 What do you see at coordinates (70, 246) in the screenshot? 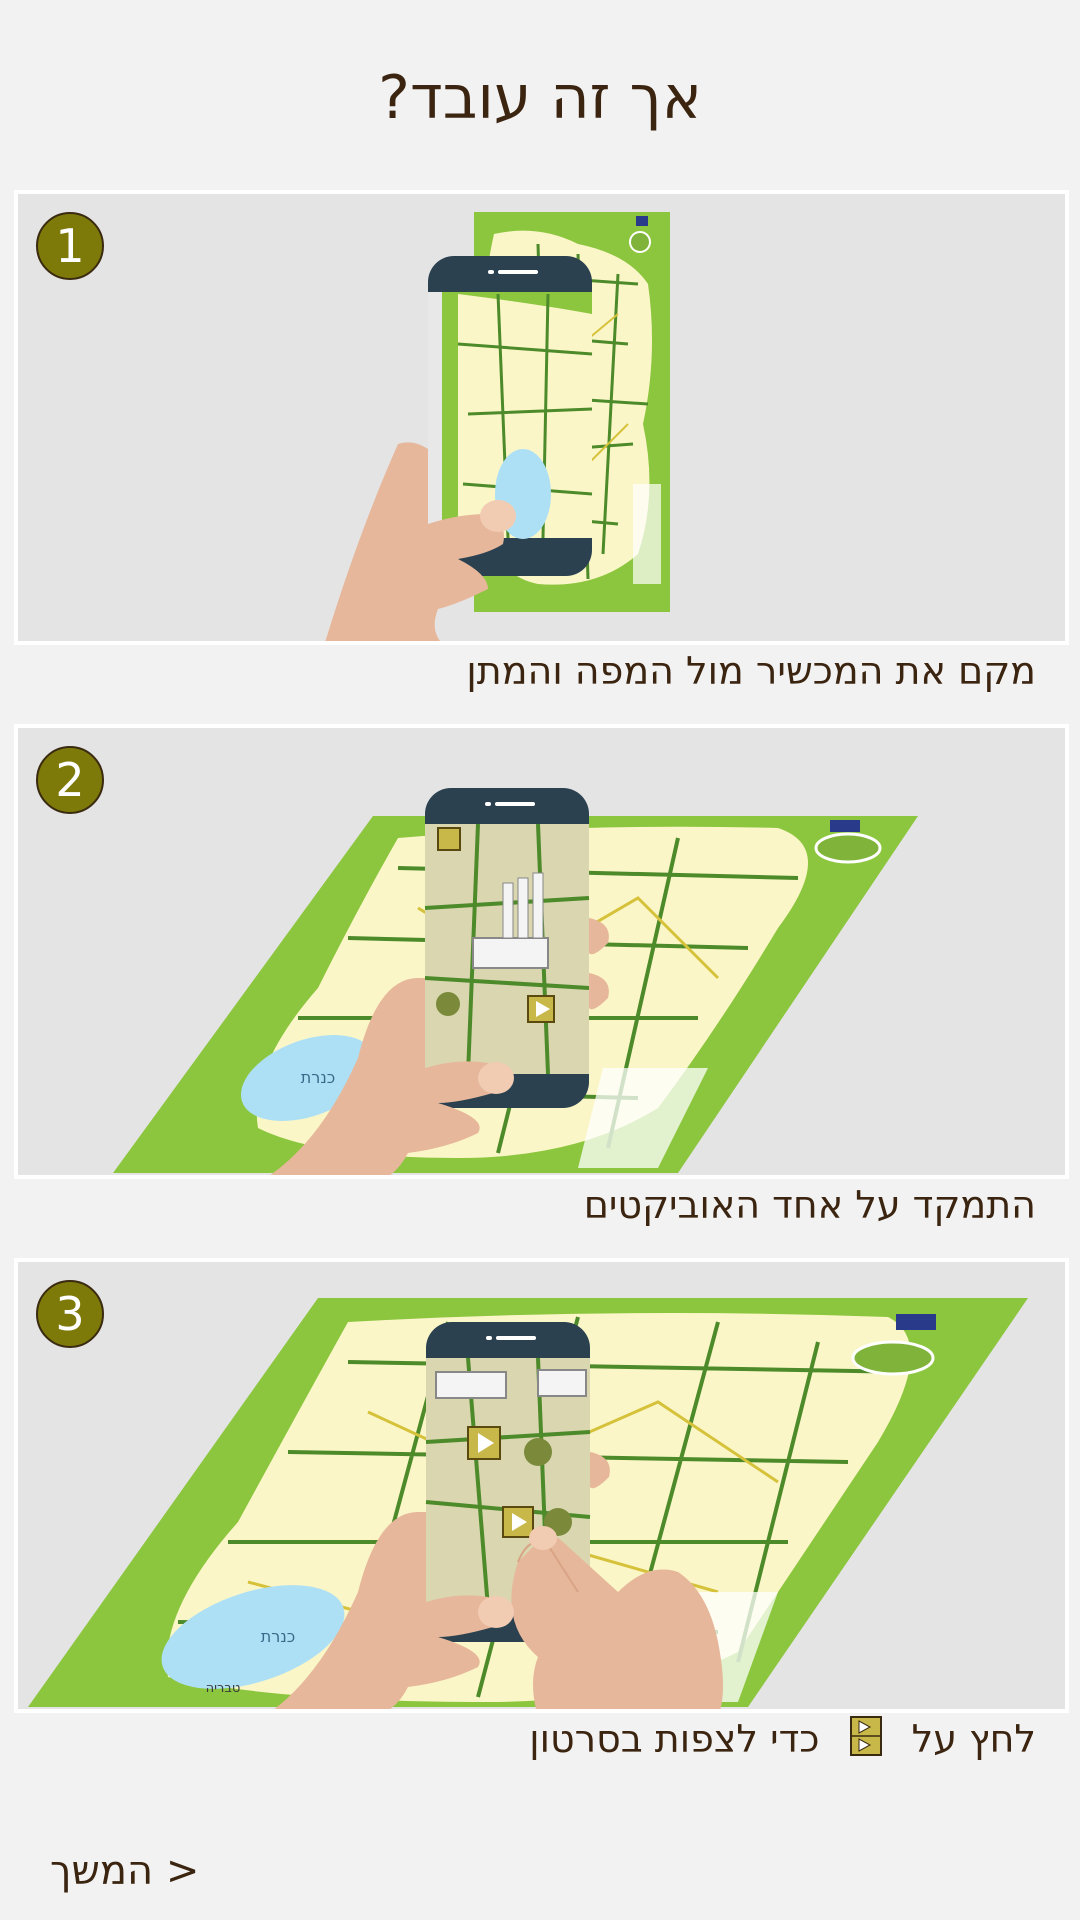
I see `step-1-badge: 1` at bounding box center [70, 246].